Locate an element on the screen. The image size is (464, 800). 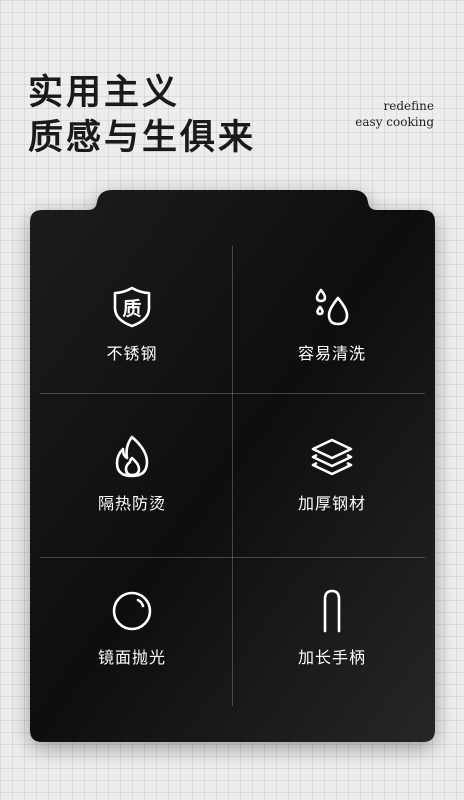
feature-thick-steel: 加厚钢材 is located at coordinates (332, 509).